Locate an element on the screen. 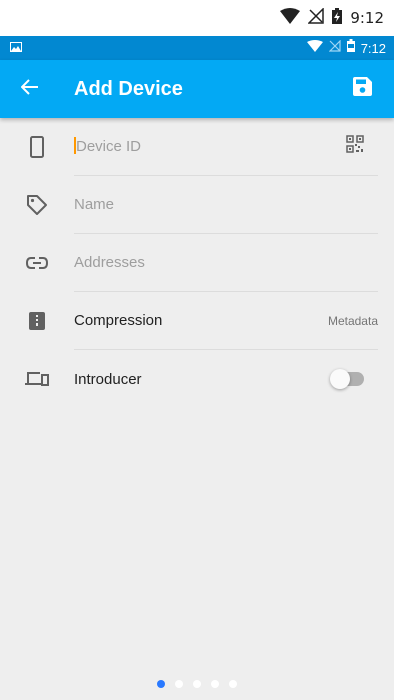 Image resolution: width=394 pixels, height=700 pixels. page-indicator is located at coordinates (197, 684).